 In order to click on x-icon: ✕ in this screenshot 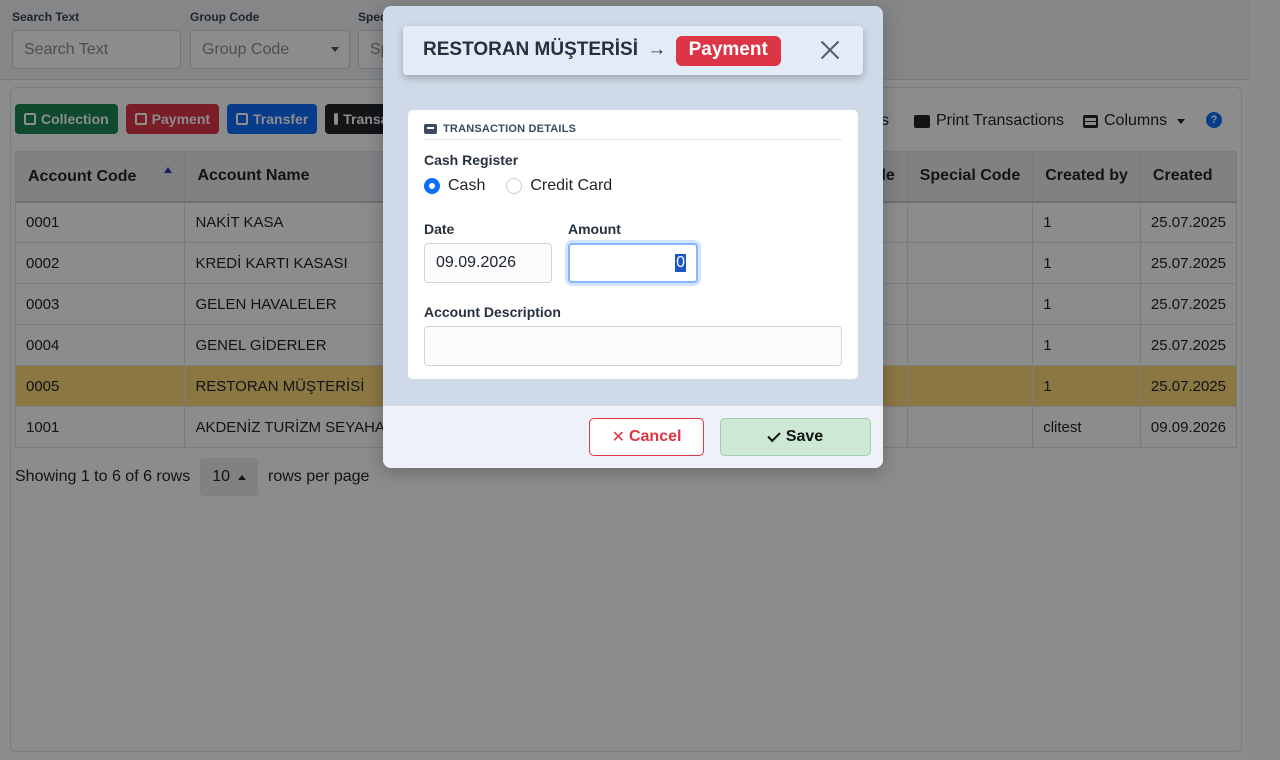, I will do `click(618, 437)`.